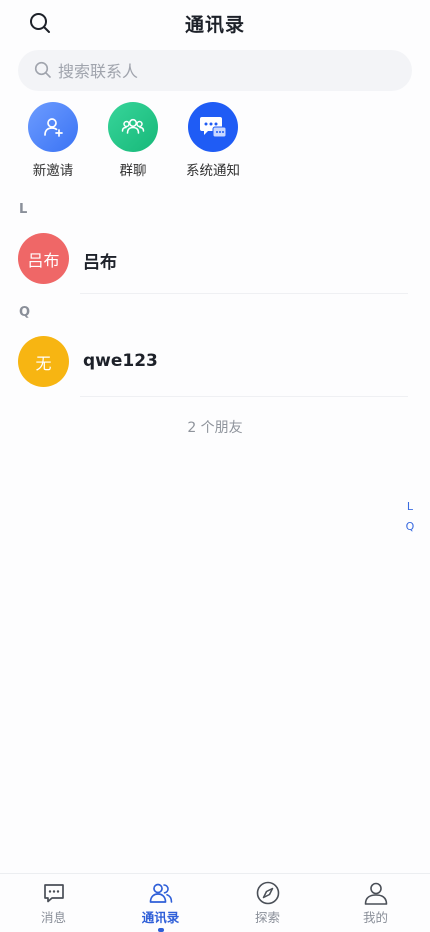  I want to click on search-input, so click(228, 71).